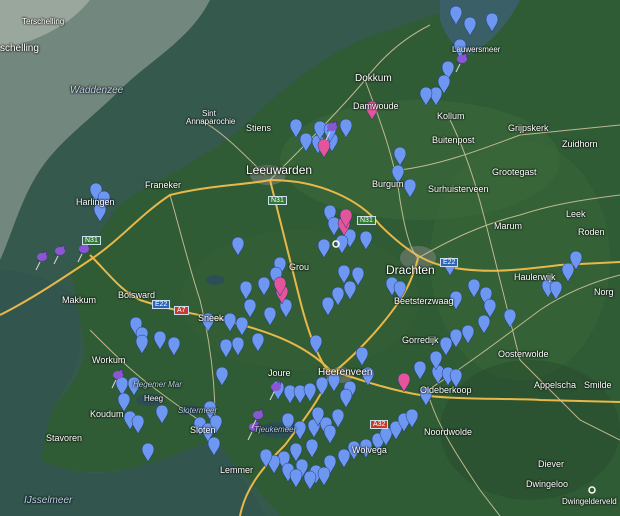  Describe the element at coordinates (211, 121) in the screenshot. I see `label-annaparochie: Annaparochie` at that location.